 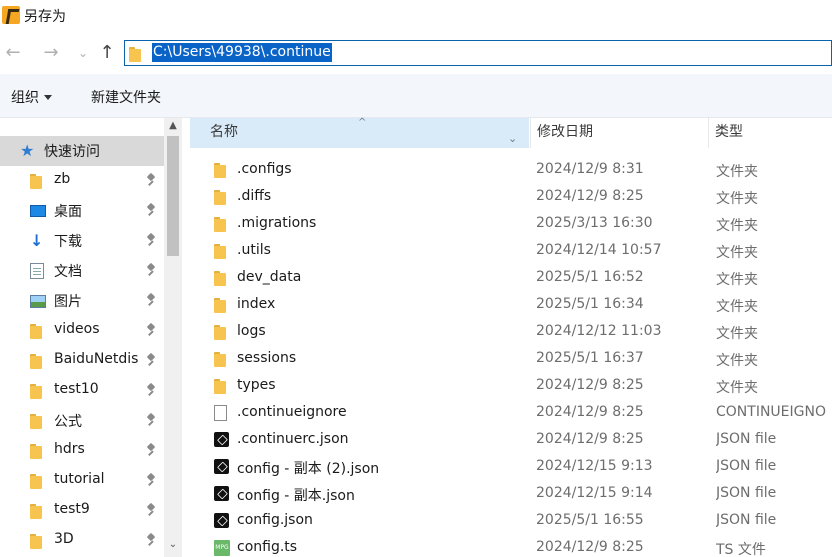 What do you see at coordinates (308, 469) in the screenshot?
I see `file-name: config - 副本 (2).json` at bounding box center [308, 469].